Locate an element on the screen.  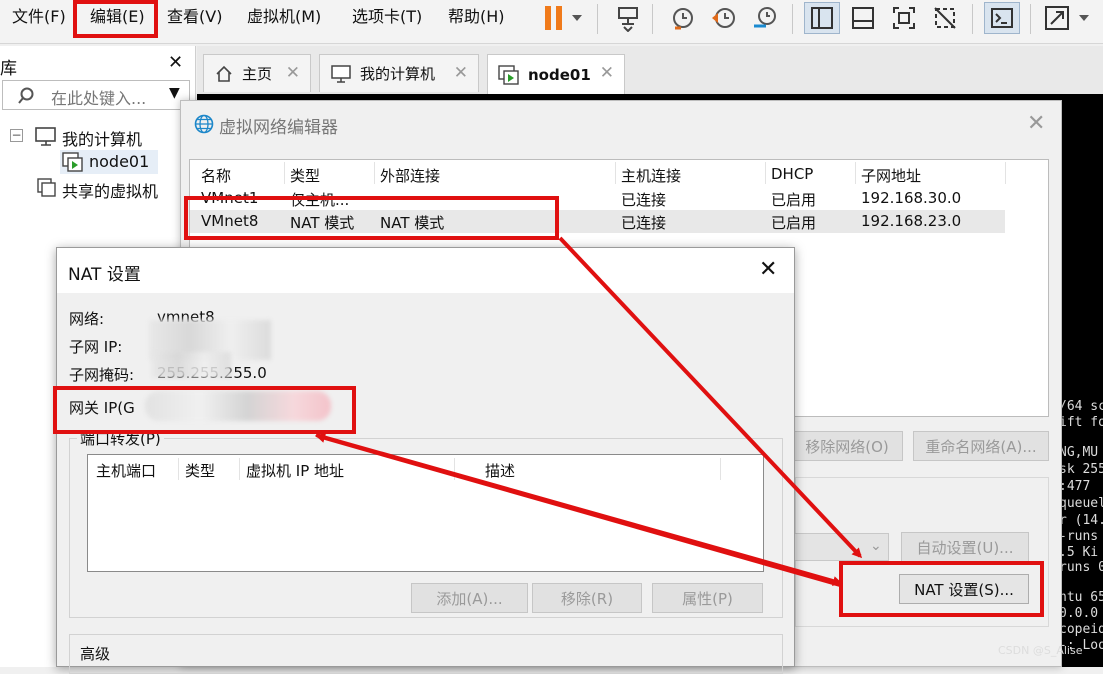
watermark: CSDN @S_Alise is located at coordinates (1040, 650).